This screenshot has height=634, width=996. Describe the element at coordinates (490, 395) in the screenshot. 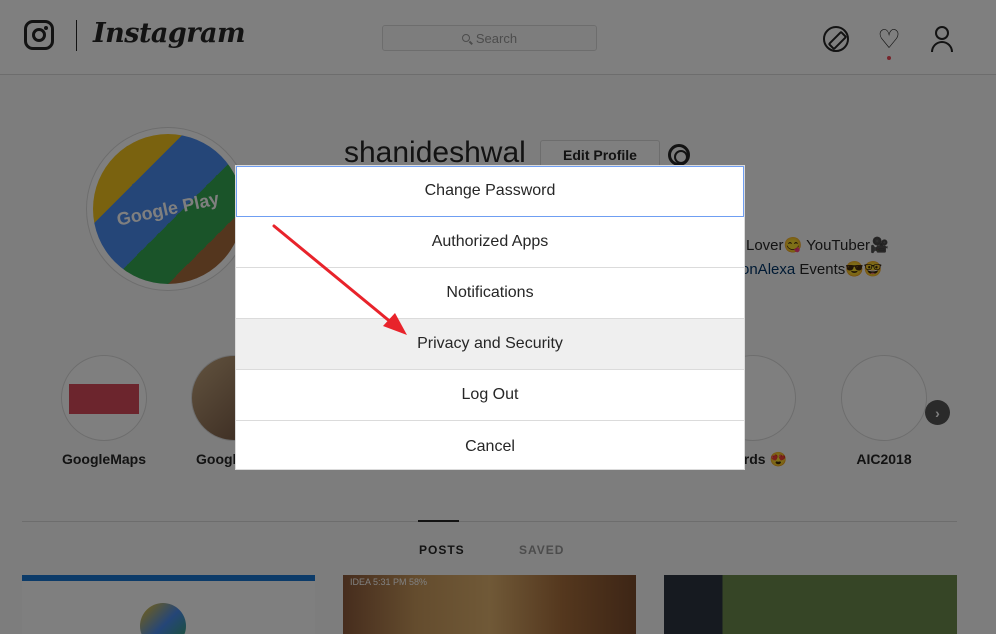

I see `log-out-button: Log Out` at that location.